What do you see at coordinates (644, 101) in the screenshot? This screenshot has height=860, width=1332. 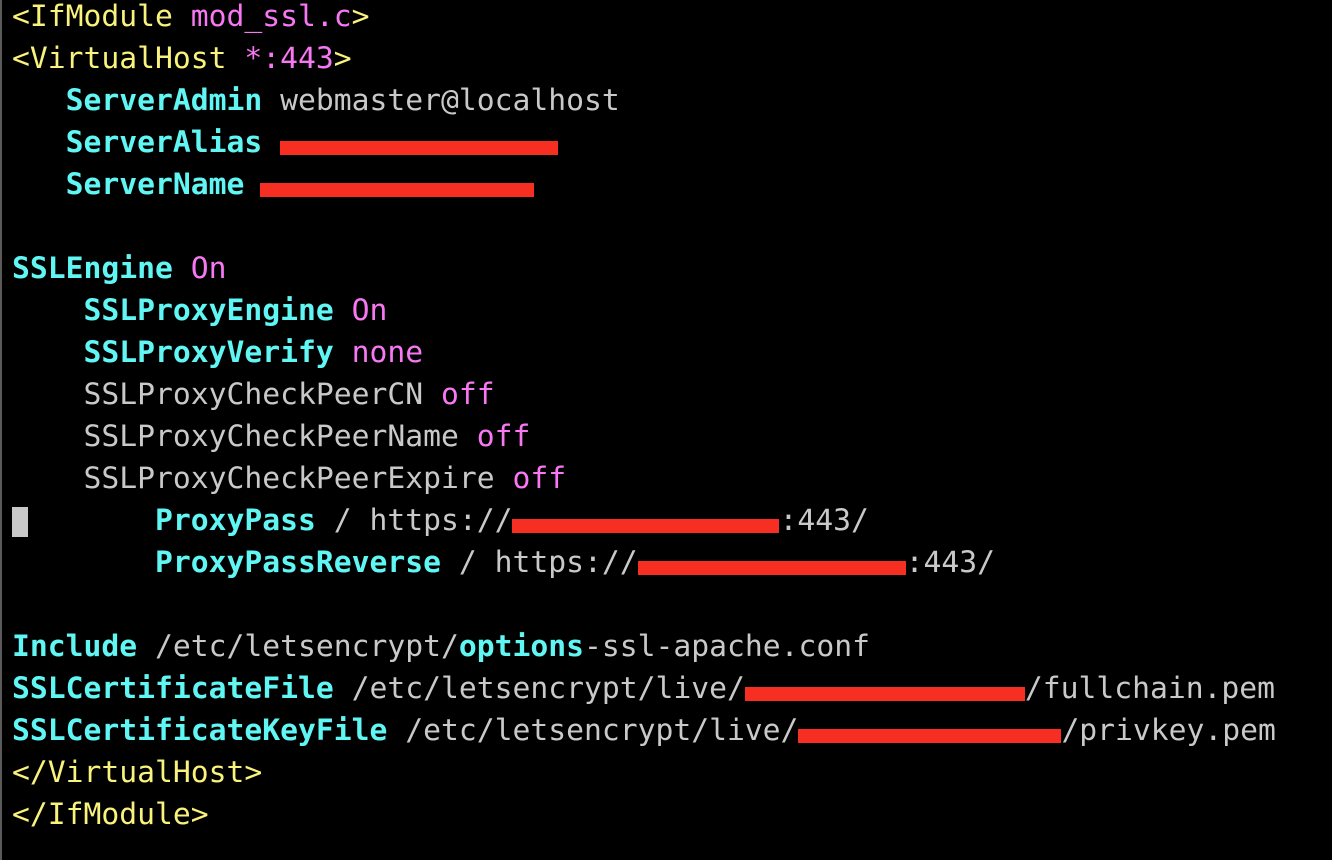 I see `code-line: ServerAdmin webmaster@localhost` at bounding box center [644, 101].